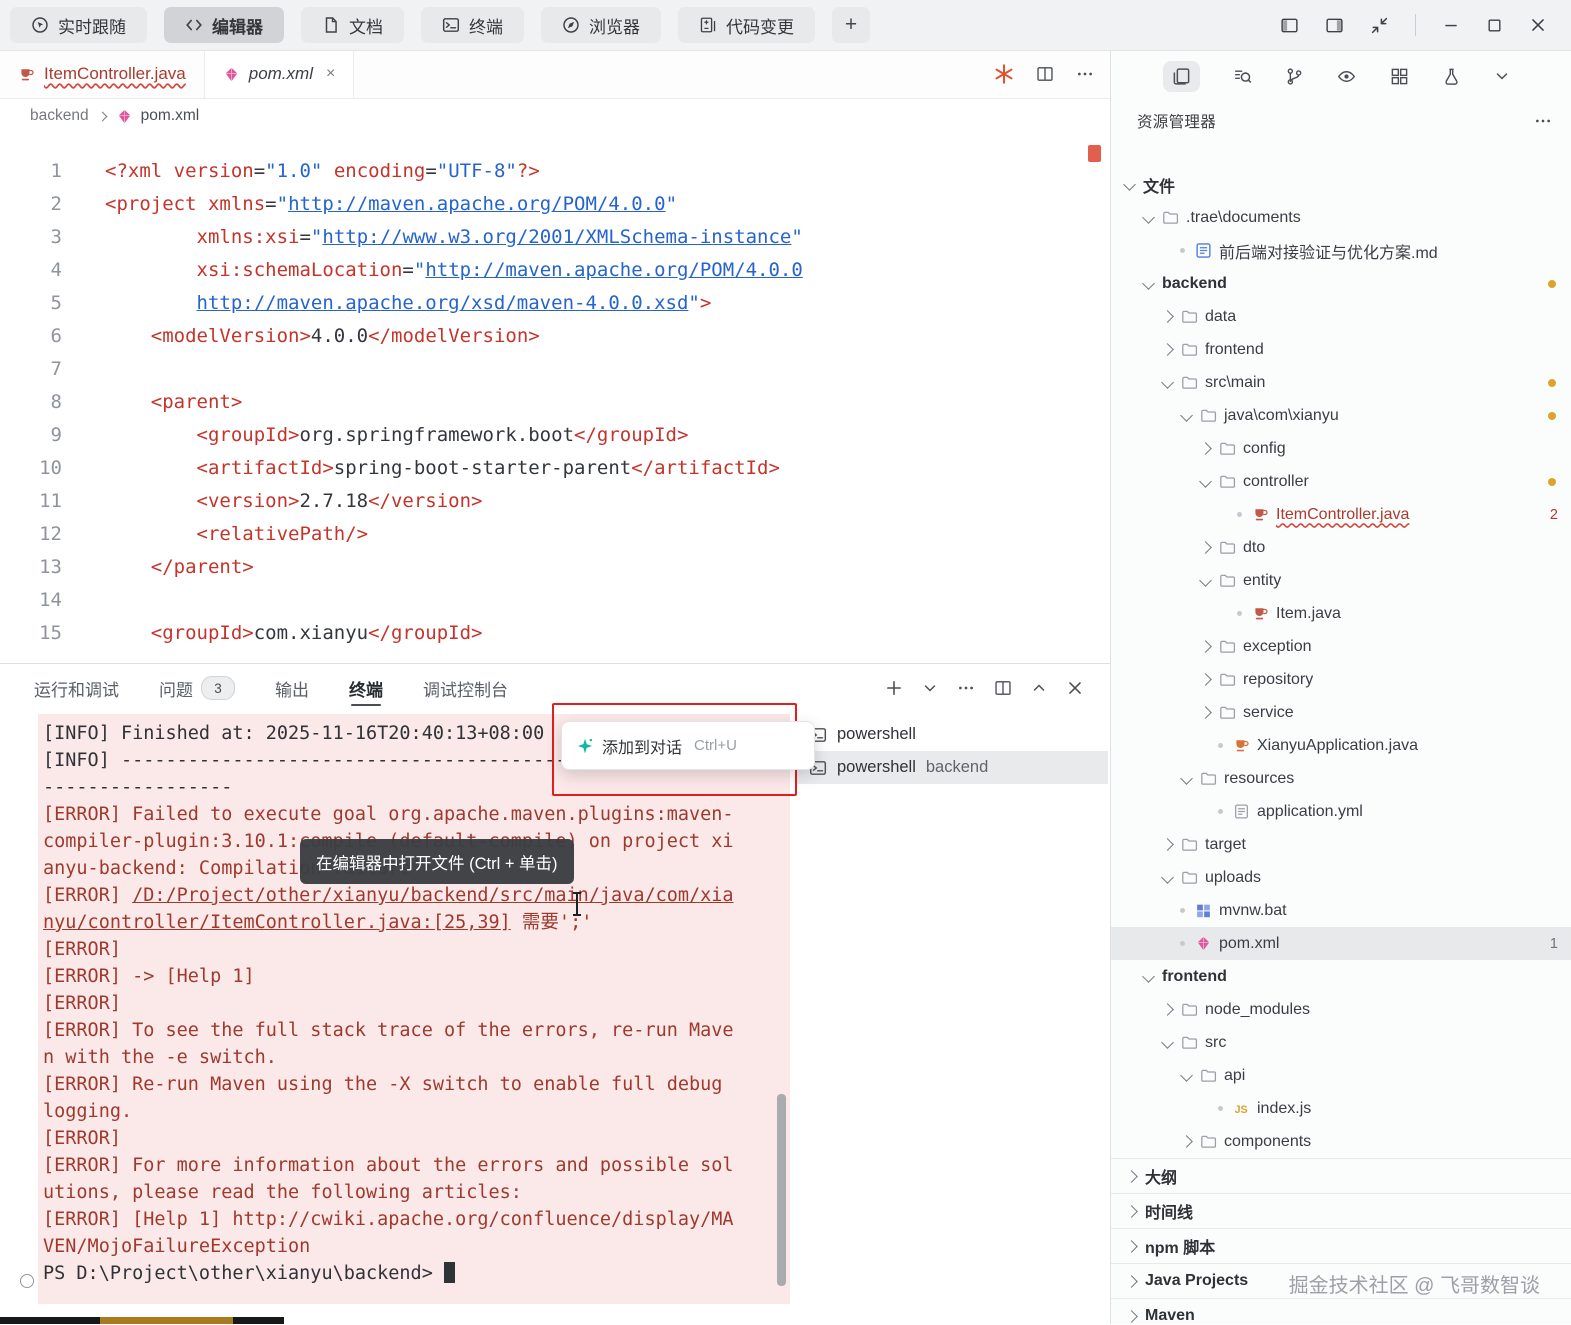 The image size is (1571, 1325). Describe the element at coordinates (1341, 943) in the screenshot. I see `tree-item: pom.xml 1` at that location.